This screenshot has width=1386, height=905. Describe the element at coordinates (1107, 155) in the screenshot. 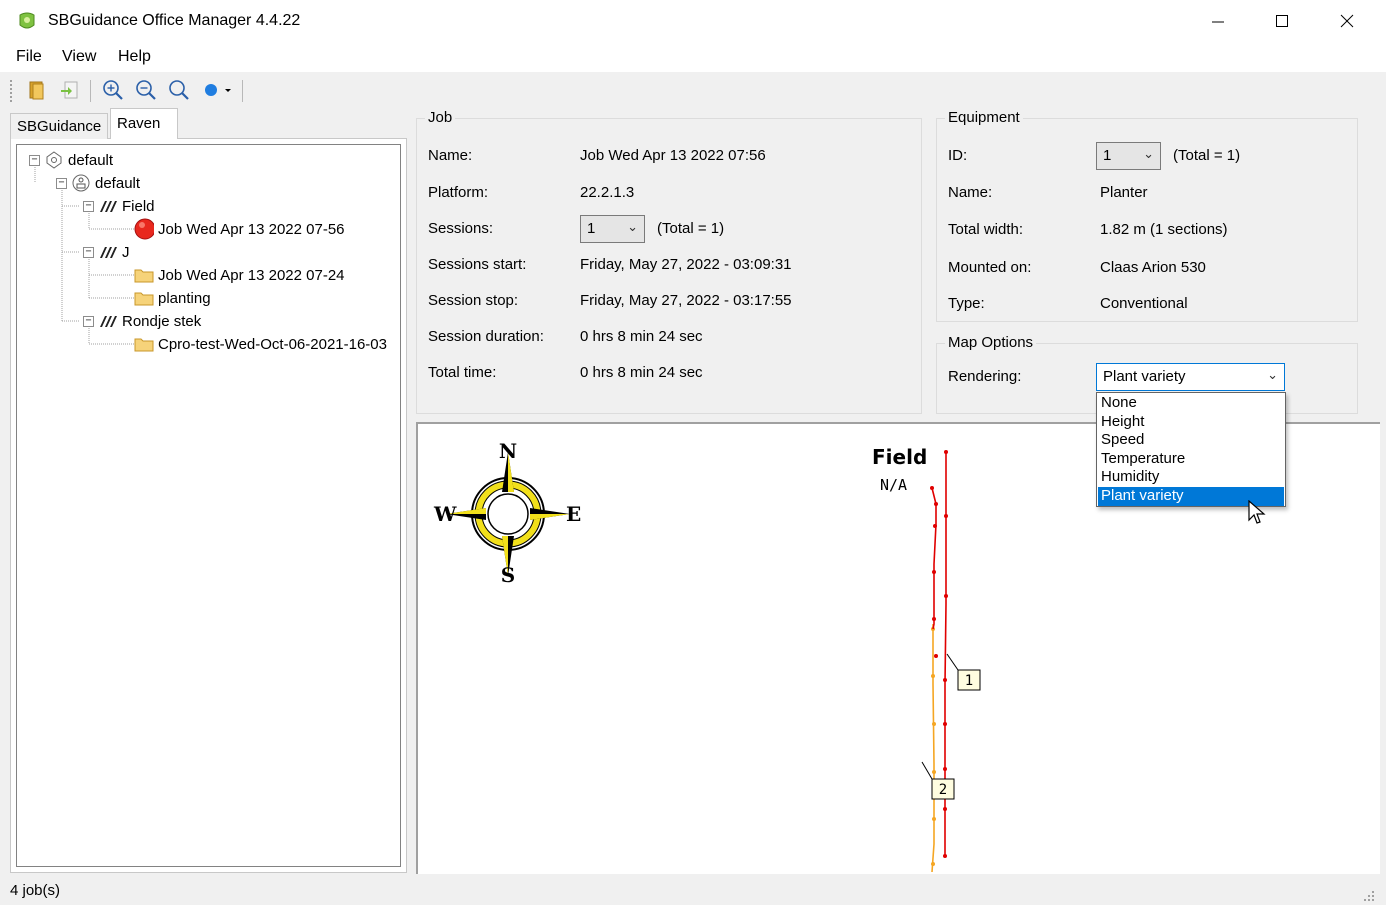

I see `equipment-id-select-value: 1` at that location.